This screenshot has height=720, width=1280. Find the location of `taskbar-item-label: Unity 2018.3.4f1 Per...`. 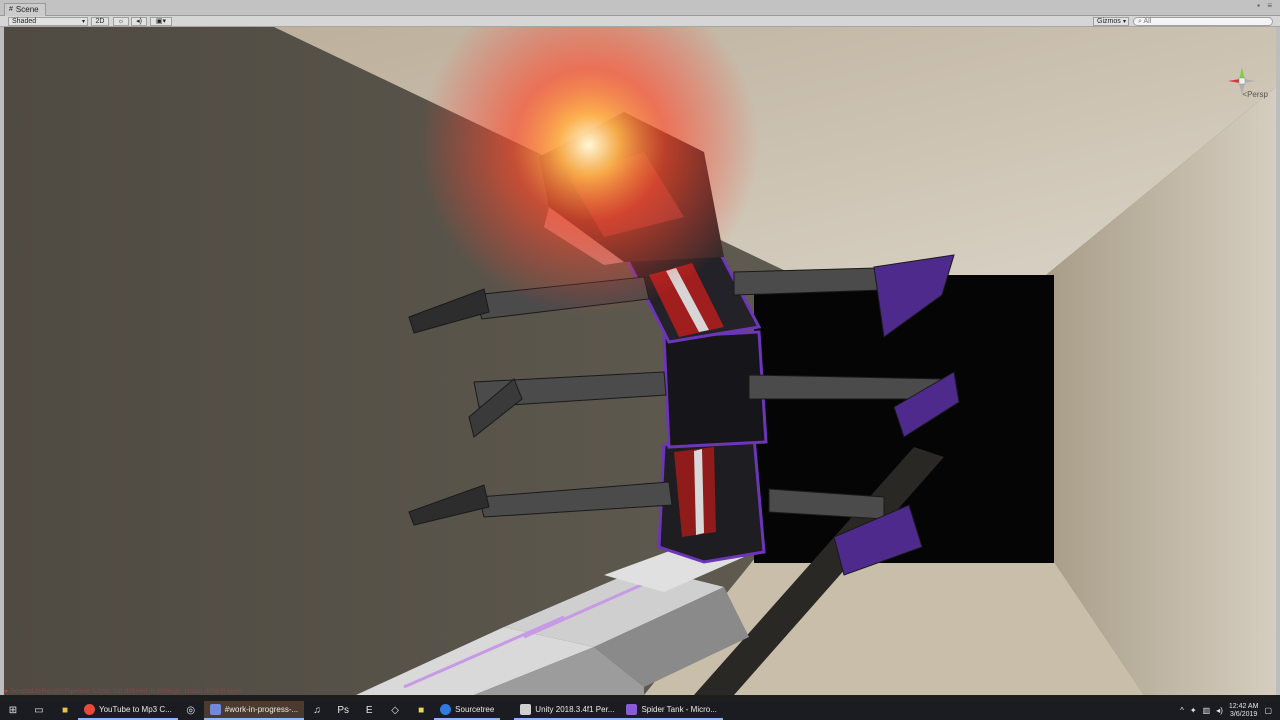

taskbar-item-label: Unity 2018.3.4f1 Per... is located at coordinates (575, 709).